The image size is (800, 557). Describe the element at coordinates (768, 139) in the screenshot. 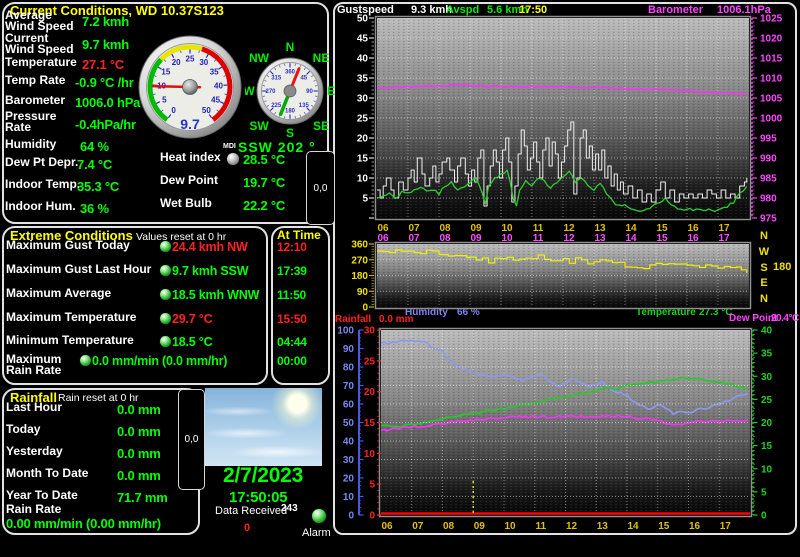

I see `svg-text: 995` at that location.